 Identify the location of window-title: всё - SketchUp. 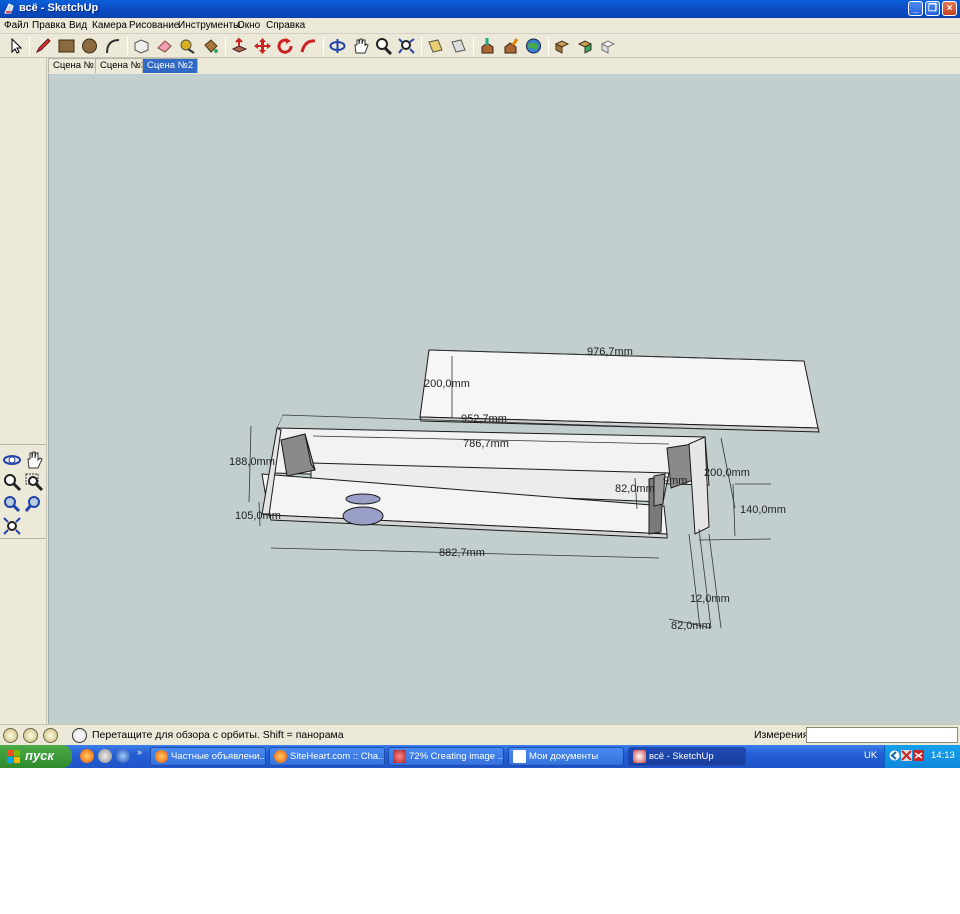
(59, 8).